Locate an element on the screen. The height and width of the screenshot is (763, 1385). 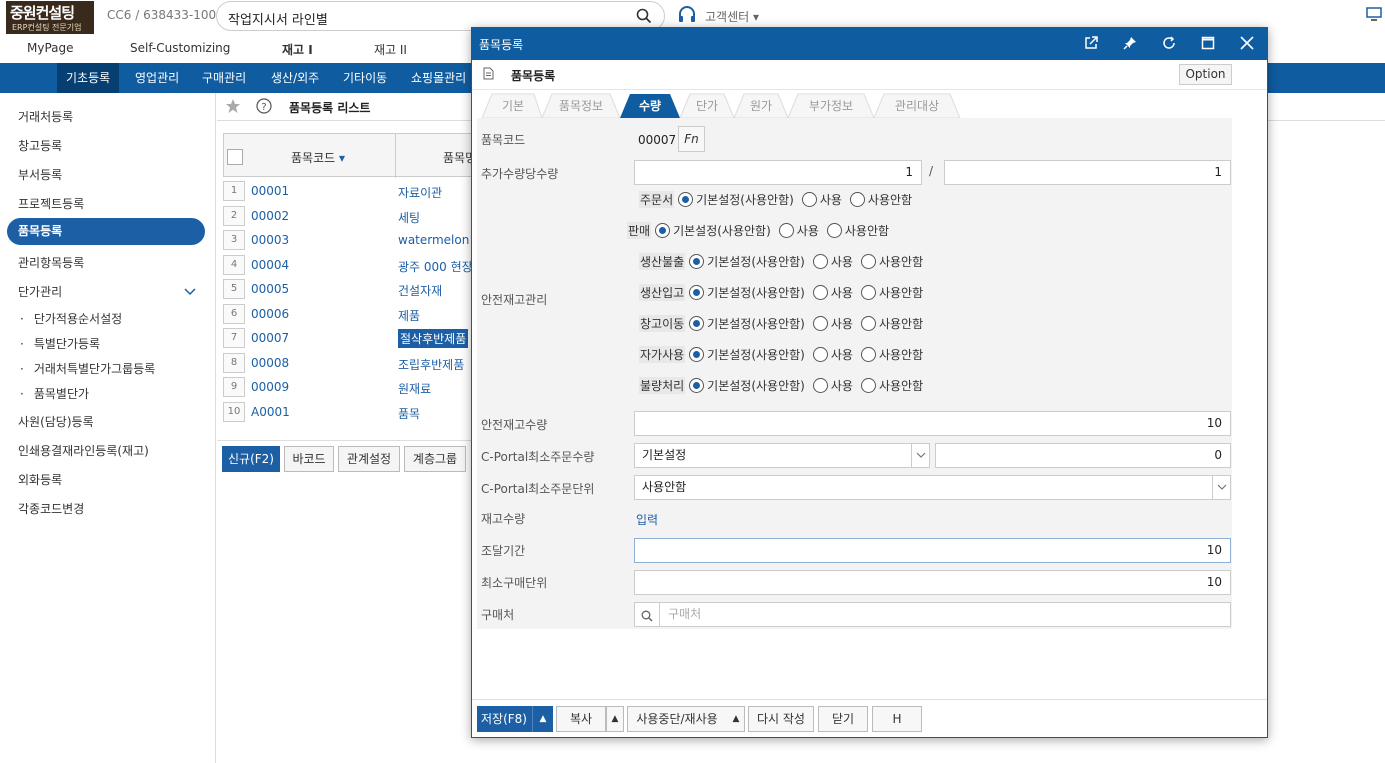
table-row: 5 00005 건설자재 is located at coordinates (348, 289).